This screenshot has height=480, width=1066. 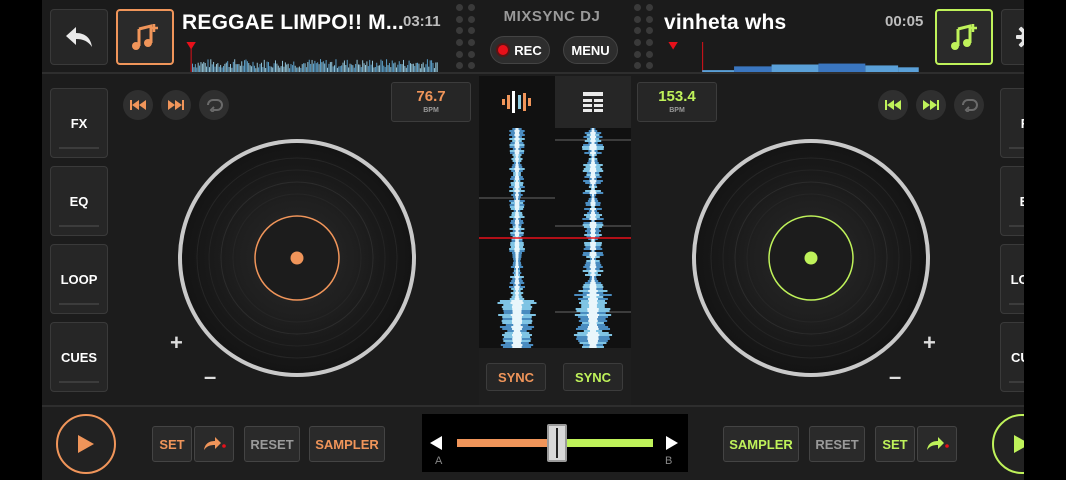 What do you see at coordinates (1012, 123) in the screenshot?
I see `deck-b-fx-button: FX` at bounding box center [1012, 123].